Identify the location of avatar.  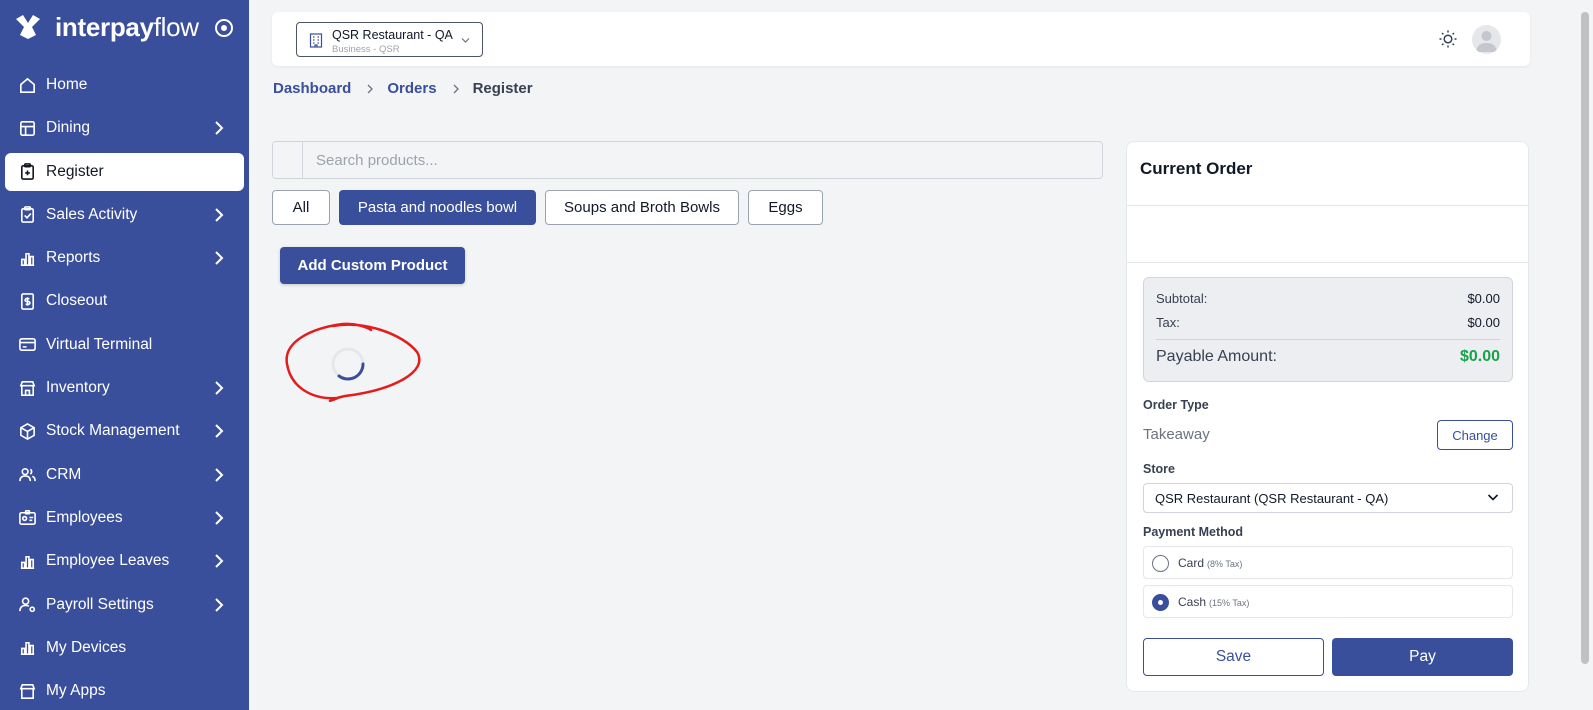
(1486, 39).